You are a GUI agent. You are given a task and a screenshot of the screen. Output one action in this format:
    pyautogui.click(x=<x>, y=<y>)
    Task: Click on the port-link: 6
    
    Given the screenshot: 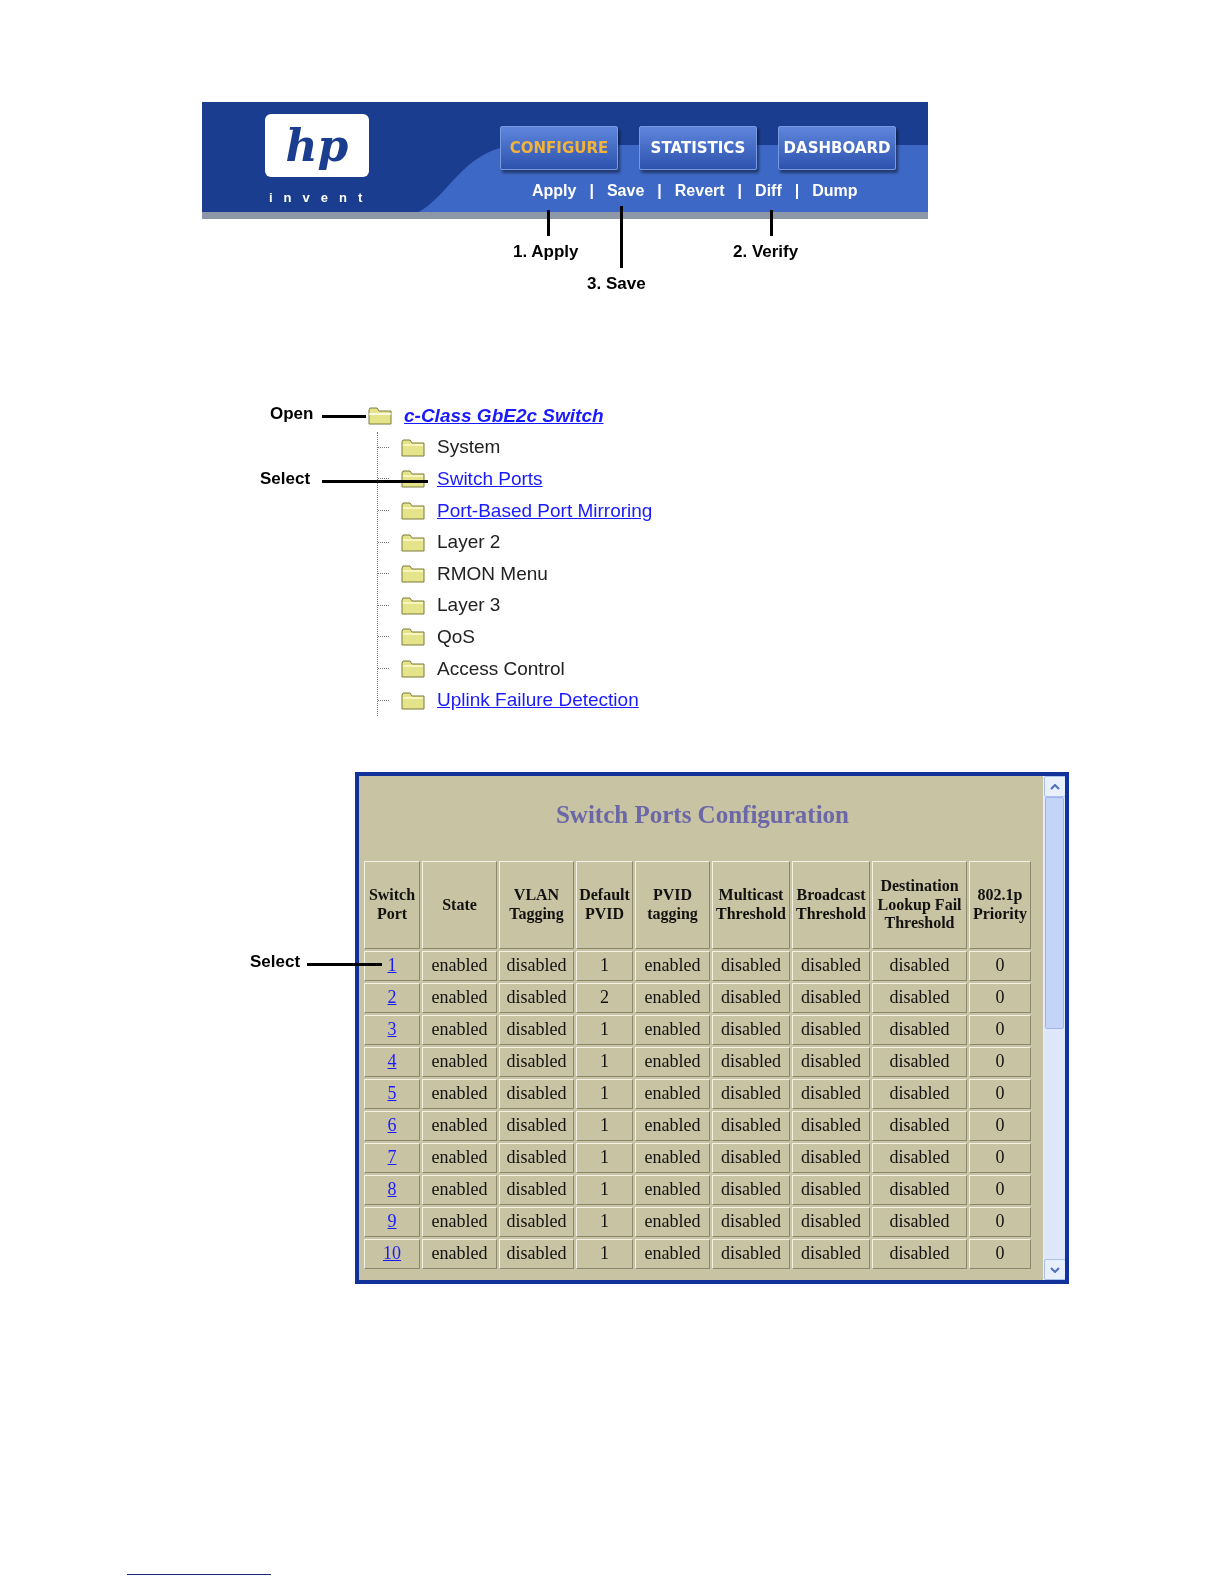 What is the action you would take?
    pyautogui.click(x=392, y=1125)
    